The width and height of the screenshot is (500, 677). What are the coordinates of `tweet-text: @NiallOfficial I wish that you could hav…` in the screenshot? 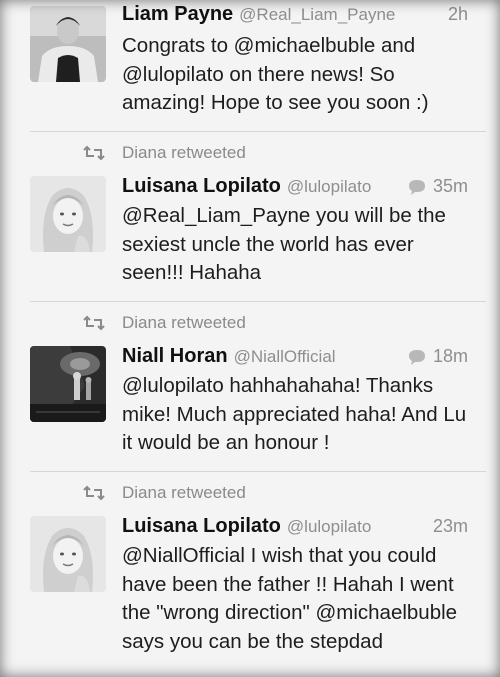 It's located at (290, 598).